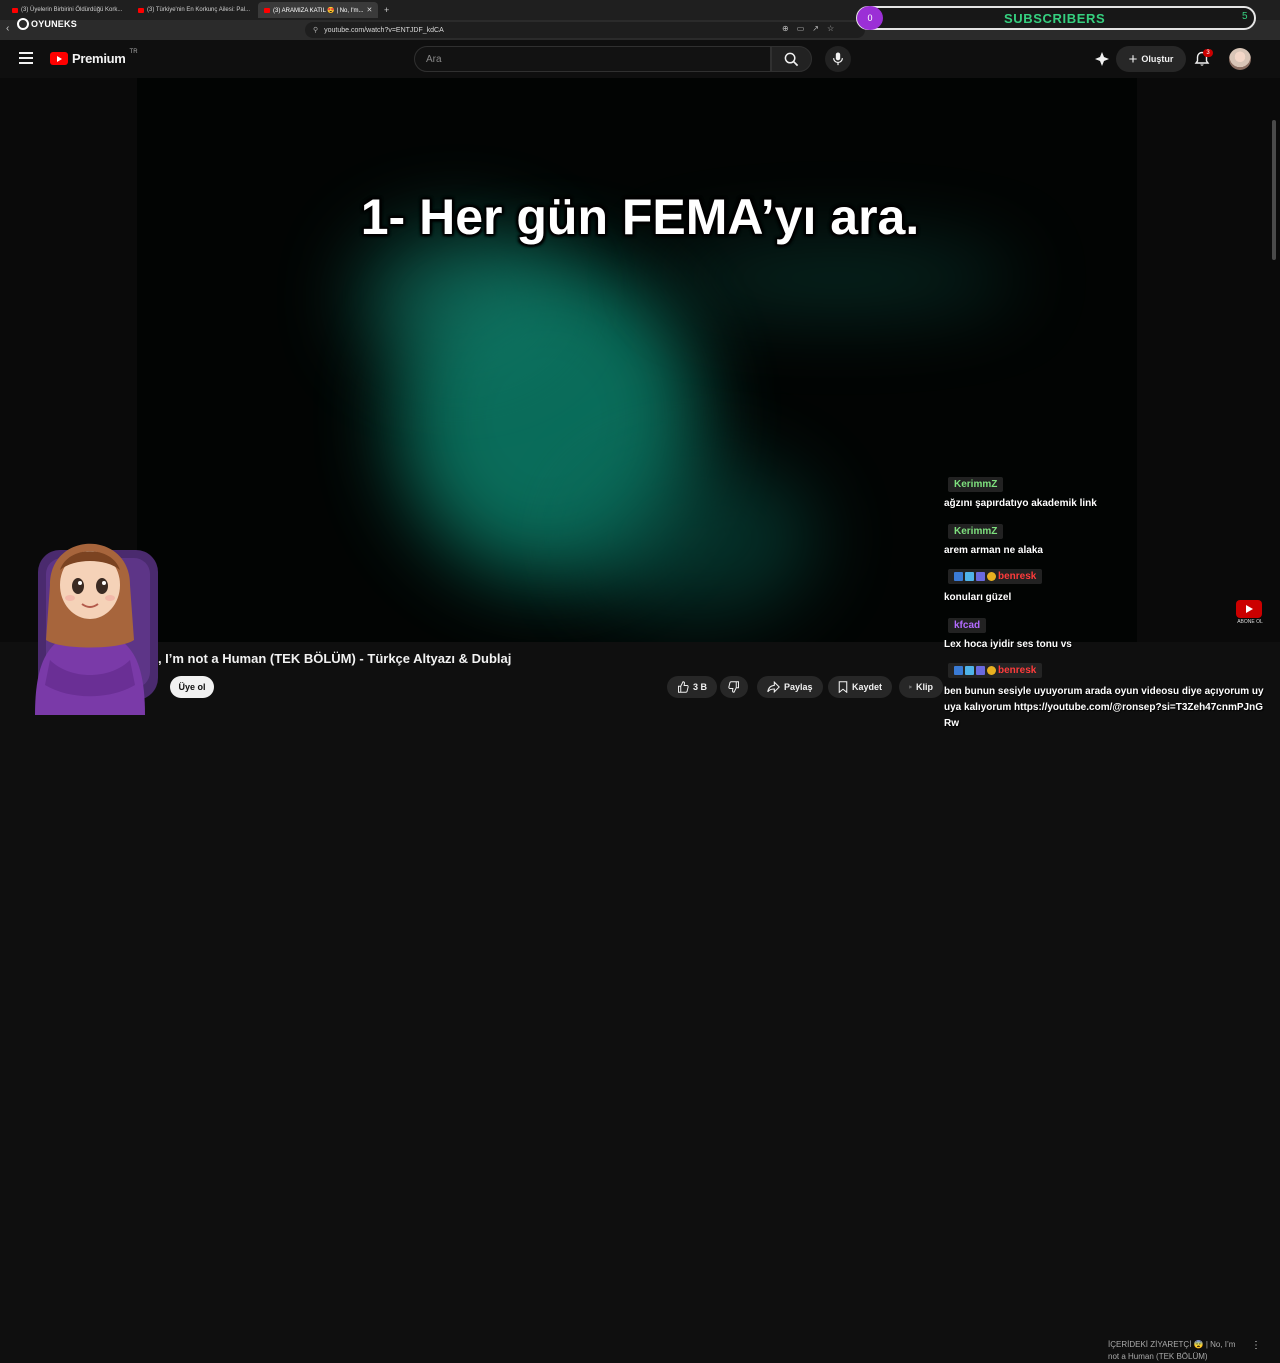 This screenshot has height=1363, width=1280. I want to click on search-placeholder: Ara, so click(434, 59).